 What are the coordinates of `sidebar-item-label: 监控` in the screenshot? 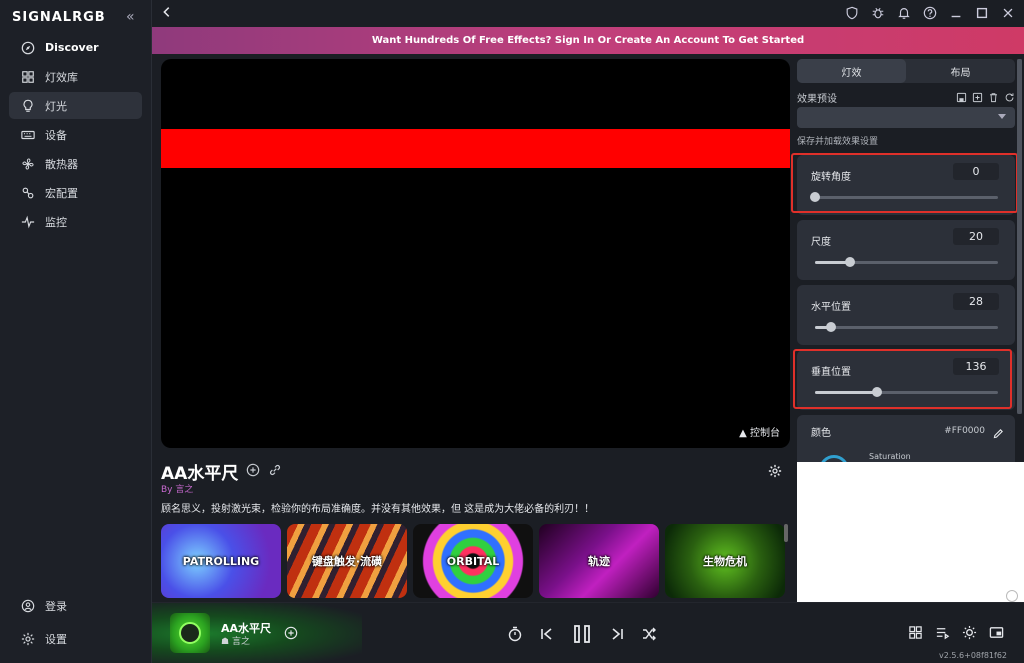 It's located at (56, 222).